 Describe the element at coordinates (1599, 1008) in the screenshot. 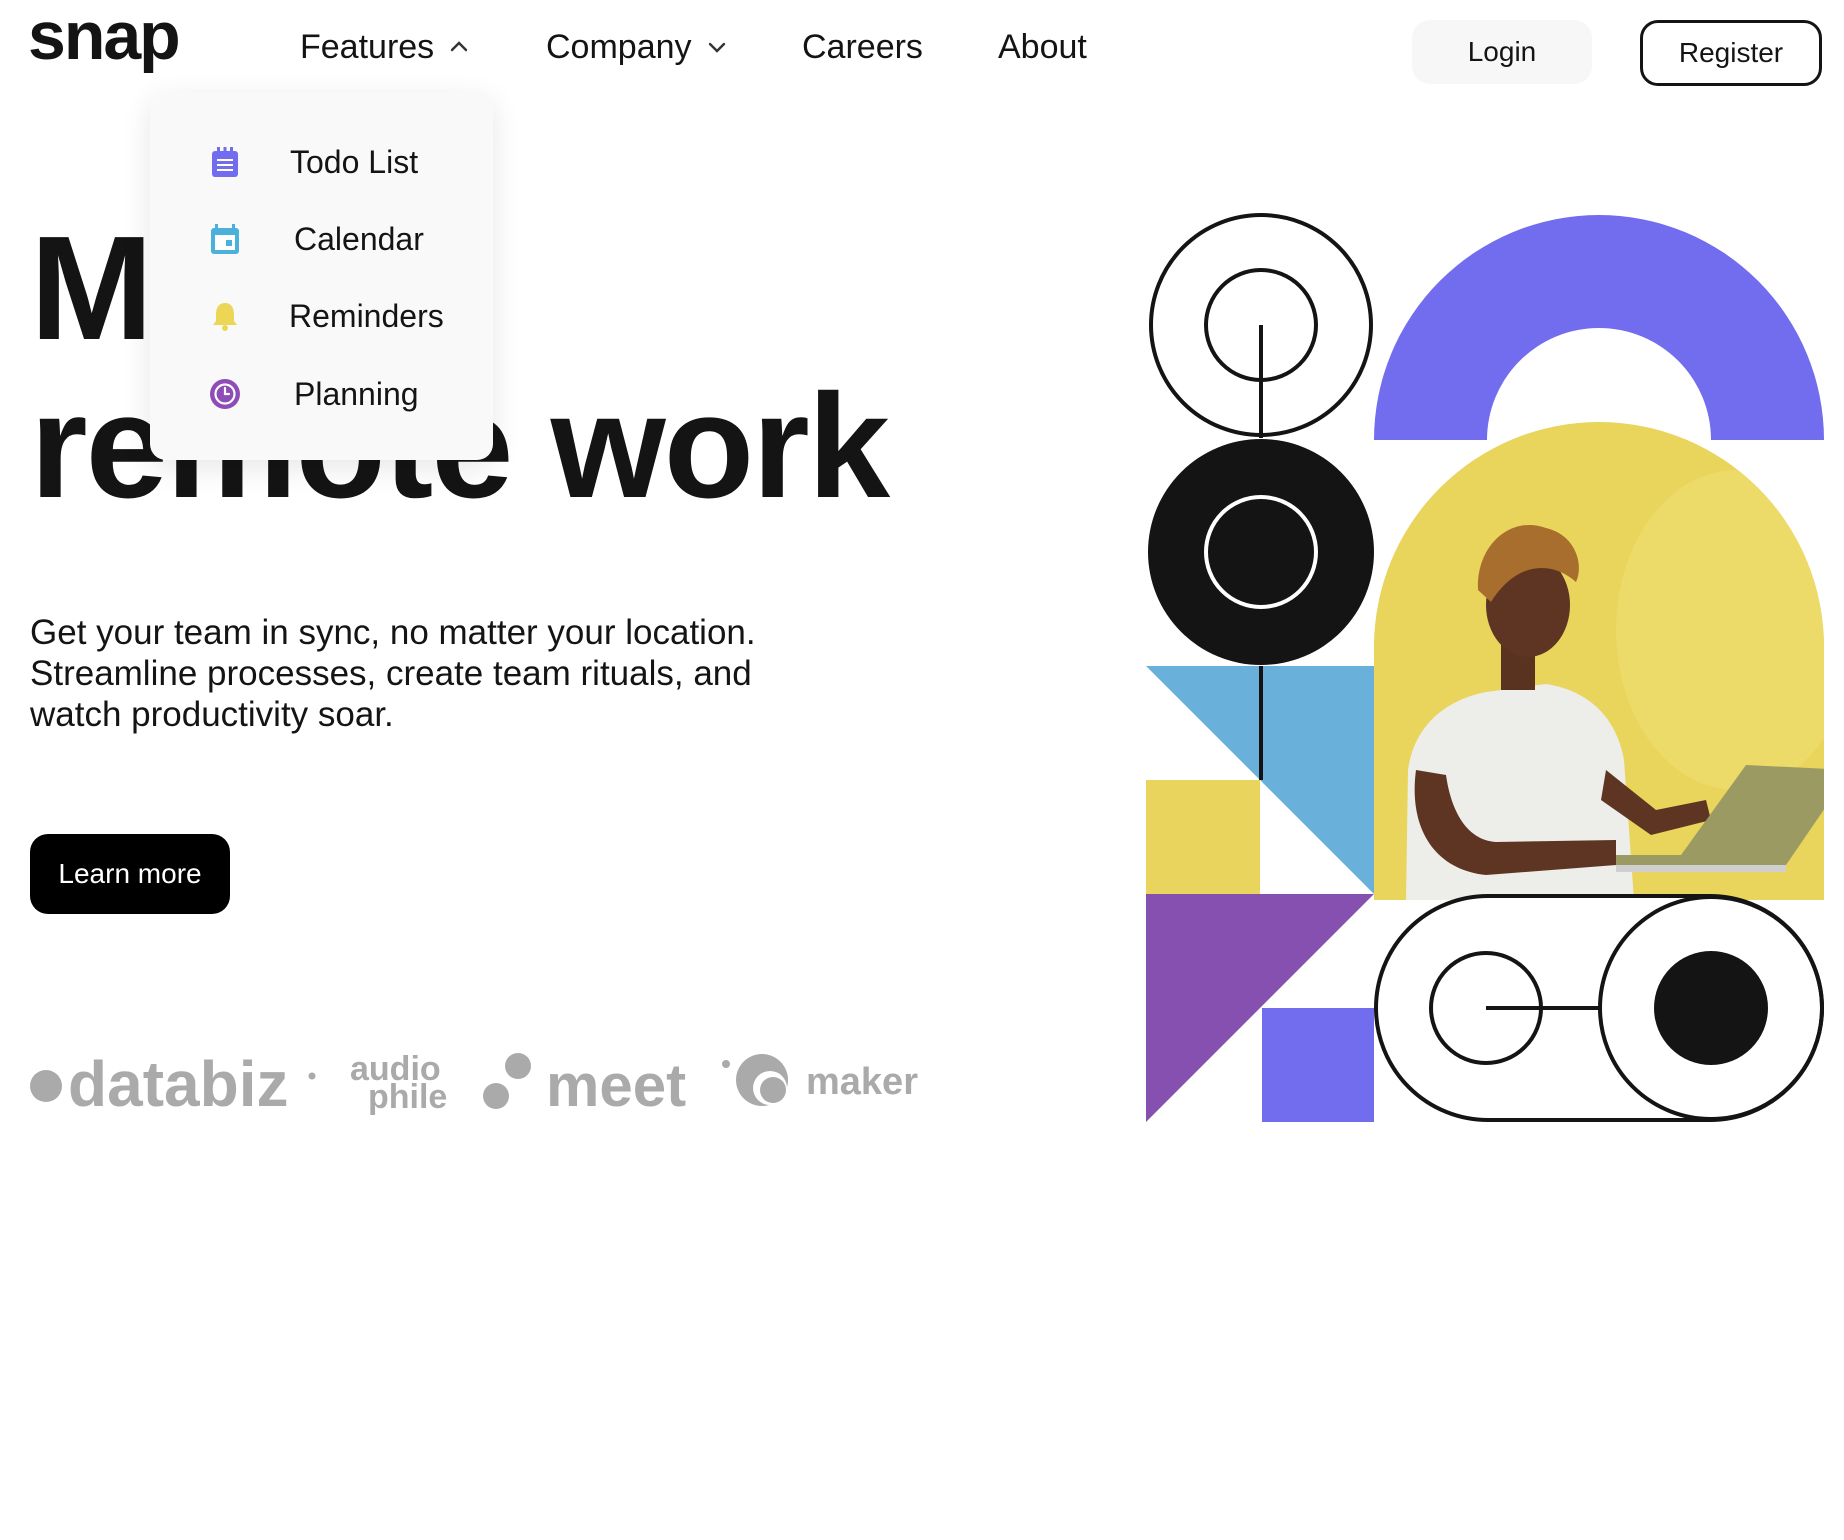

I see `pill-toggle-shape` at that location.